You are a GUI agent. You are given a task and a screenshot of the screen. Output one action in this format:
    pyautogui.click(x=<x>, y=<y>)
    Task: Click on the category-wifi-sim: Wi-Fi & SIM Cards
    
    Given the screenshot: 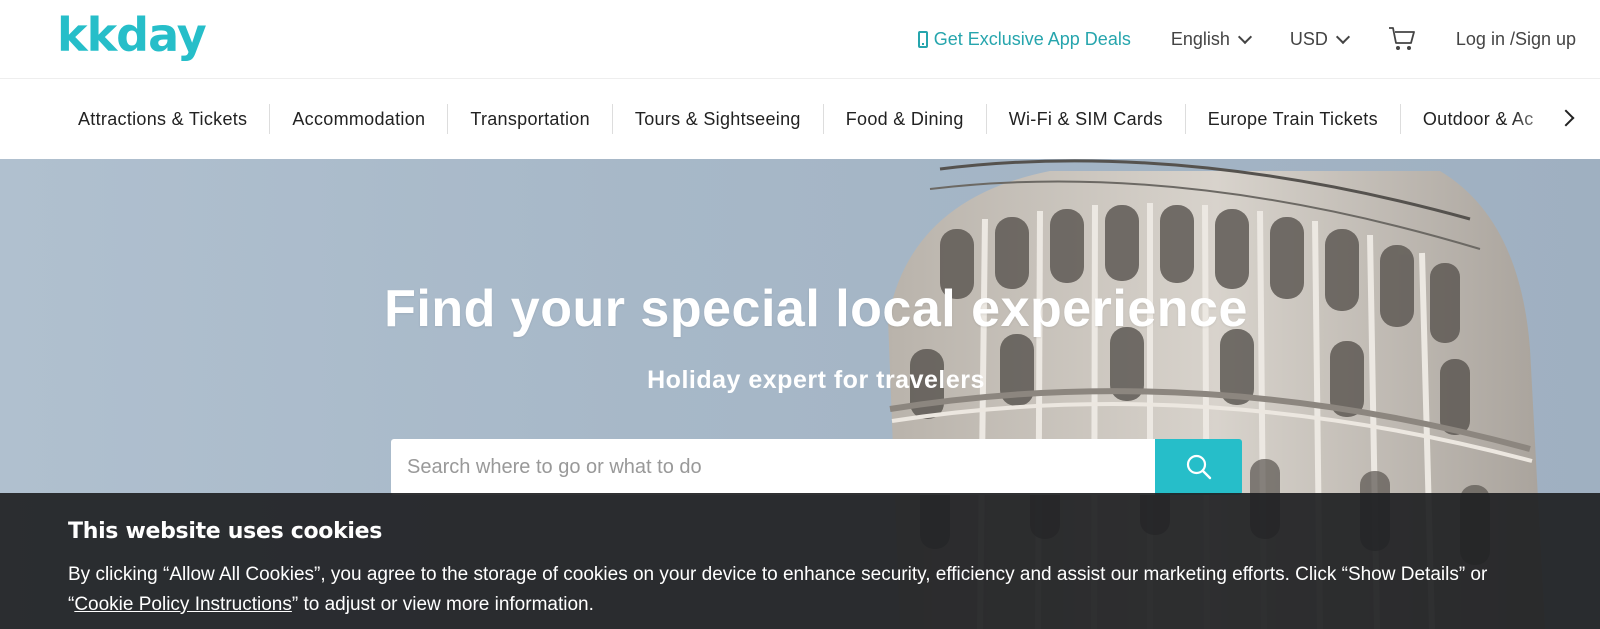 What is the action you would take?
    pyautogui.click(x=1086, y=119)
    